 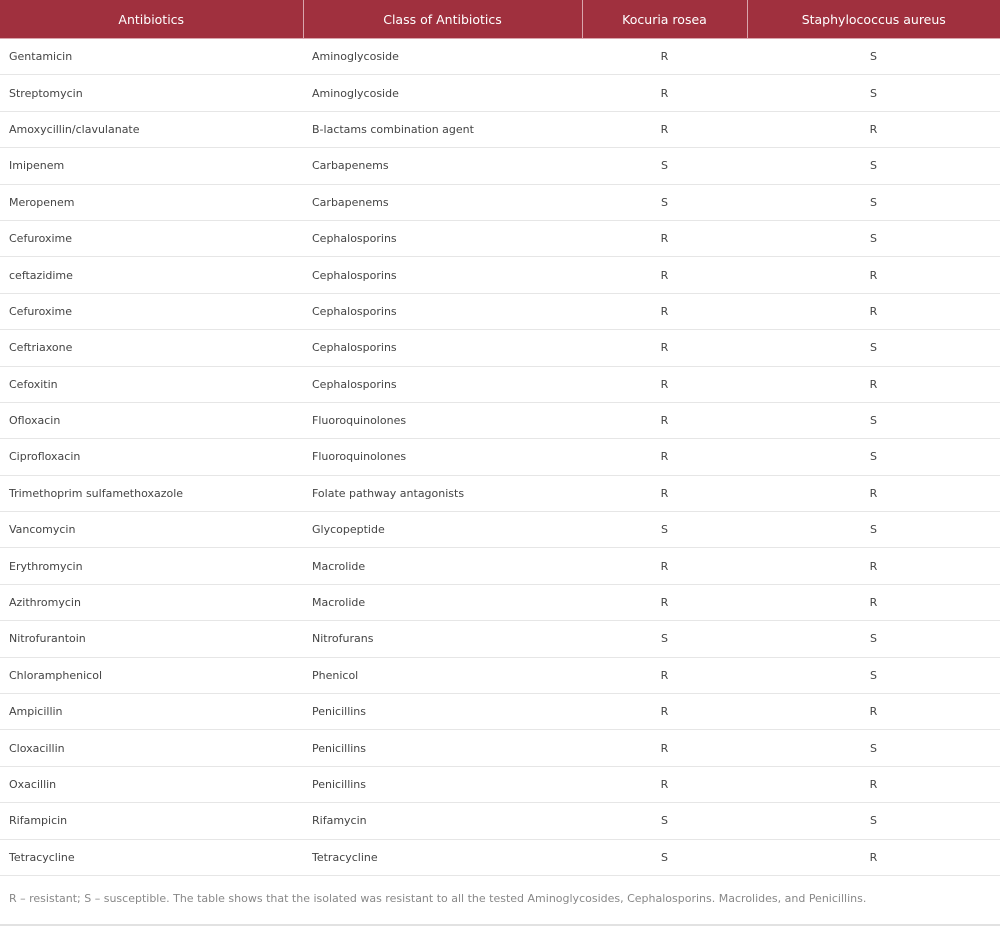 I want to click on cell-class: Tetracycline, so click(x=442, y=857).